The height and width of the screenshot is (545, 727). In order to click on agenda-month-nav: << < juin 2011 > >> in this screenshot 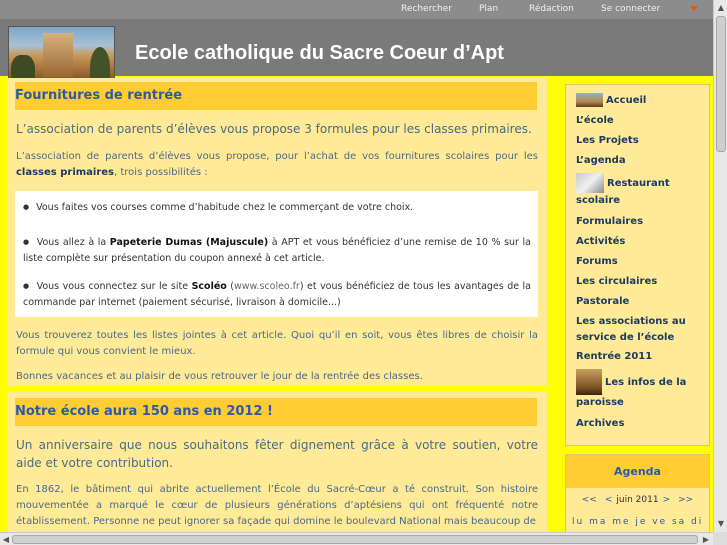, I will do `click(637, 500)`.